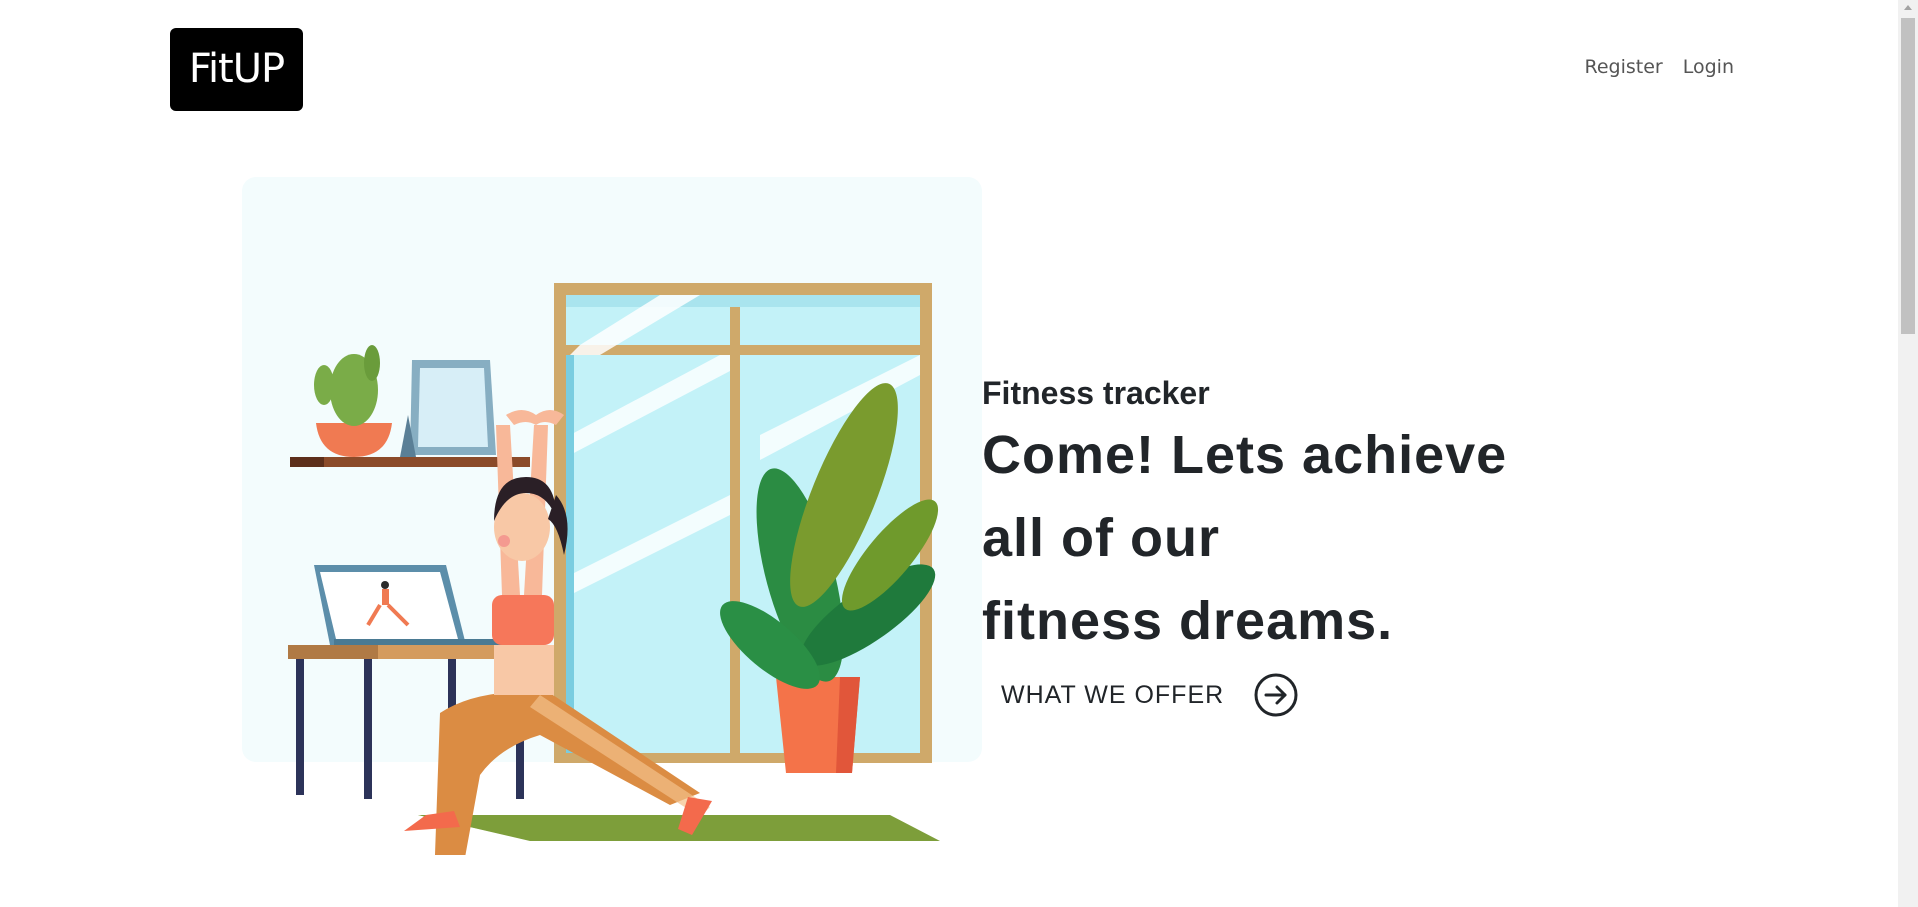 This screenshot has height=907, width=1918. I want to click on hero-eyebrow: Fitness tracker, so click(1096, 393).